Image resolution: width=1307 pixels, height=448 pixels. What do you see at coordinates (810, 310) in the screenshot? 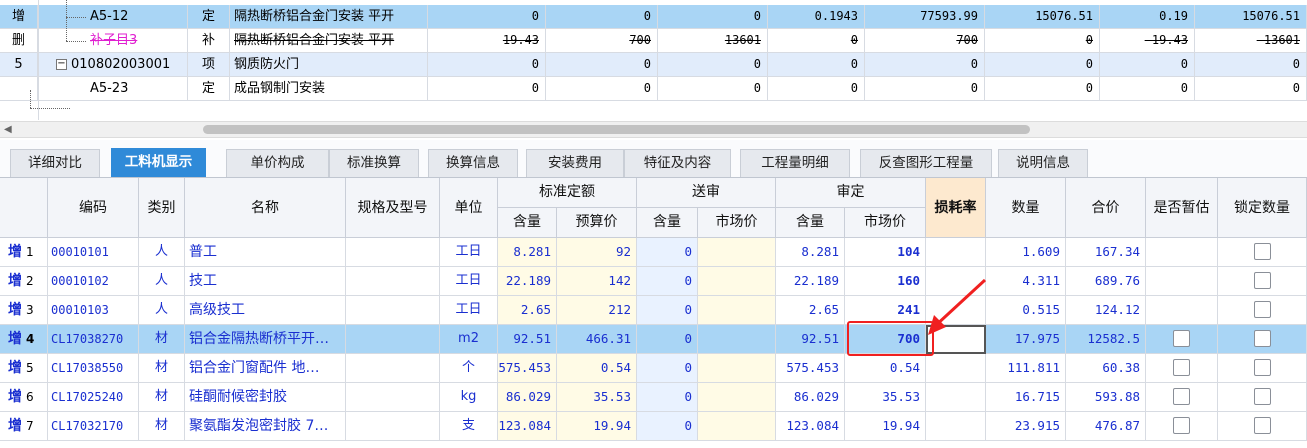
I see `cell-rev-qty: 2.65` at bounding box center [810, 310].